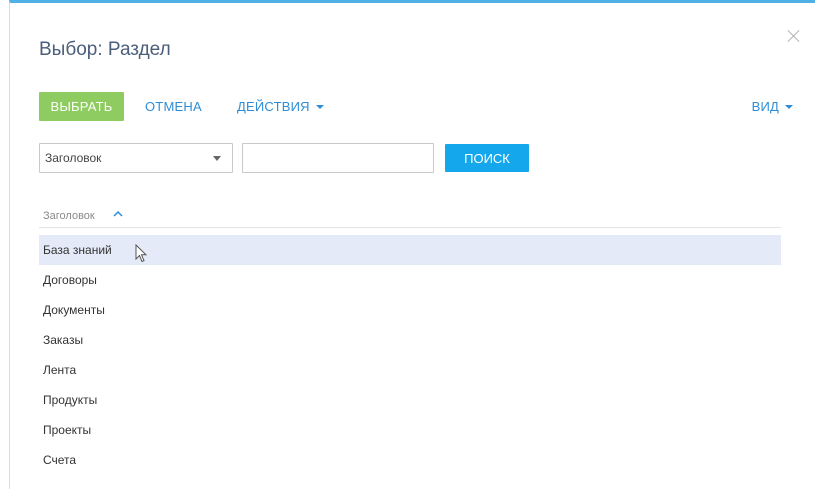 The width and height of the screenshot is (815, 489). I want to click on actions-menu-button: ДЕЙСТВИЯ, so click(280, 106).